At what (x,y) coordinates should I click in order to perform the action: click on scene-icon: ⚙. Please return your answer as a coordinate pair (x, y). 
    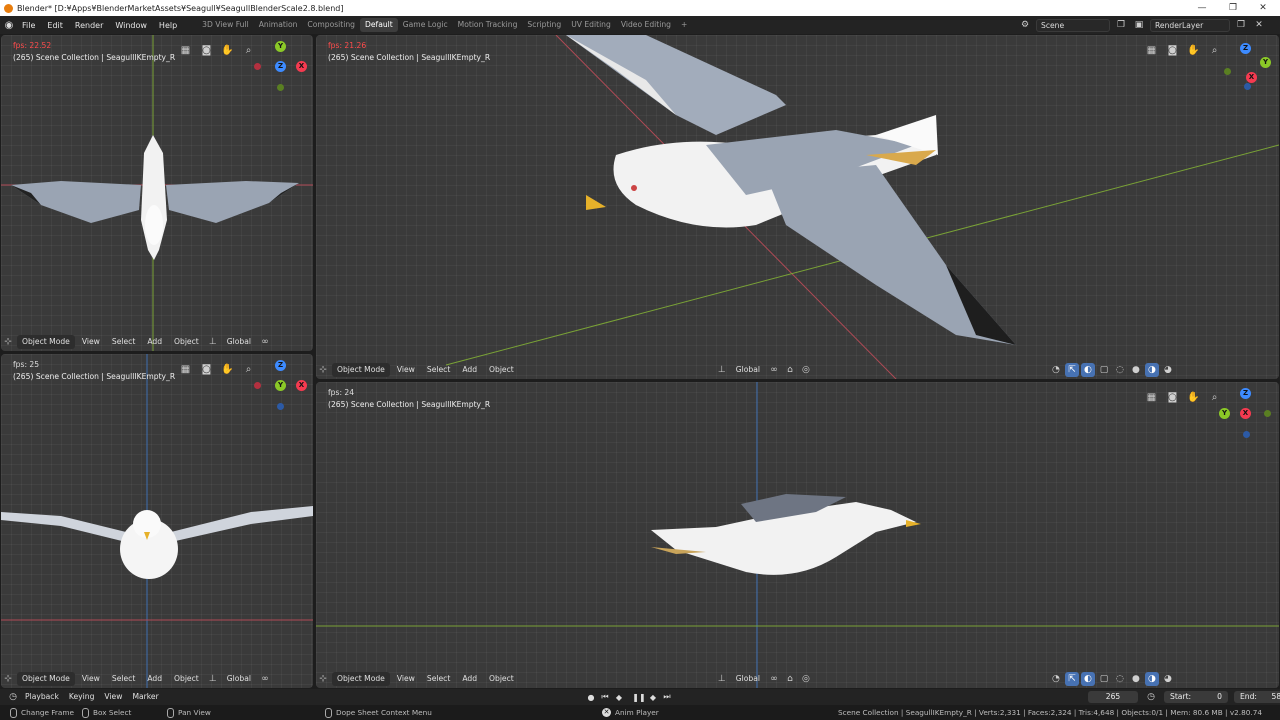
    Looking at the image, I should click on (1025, 25).